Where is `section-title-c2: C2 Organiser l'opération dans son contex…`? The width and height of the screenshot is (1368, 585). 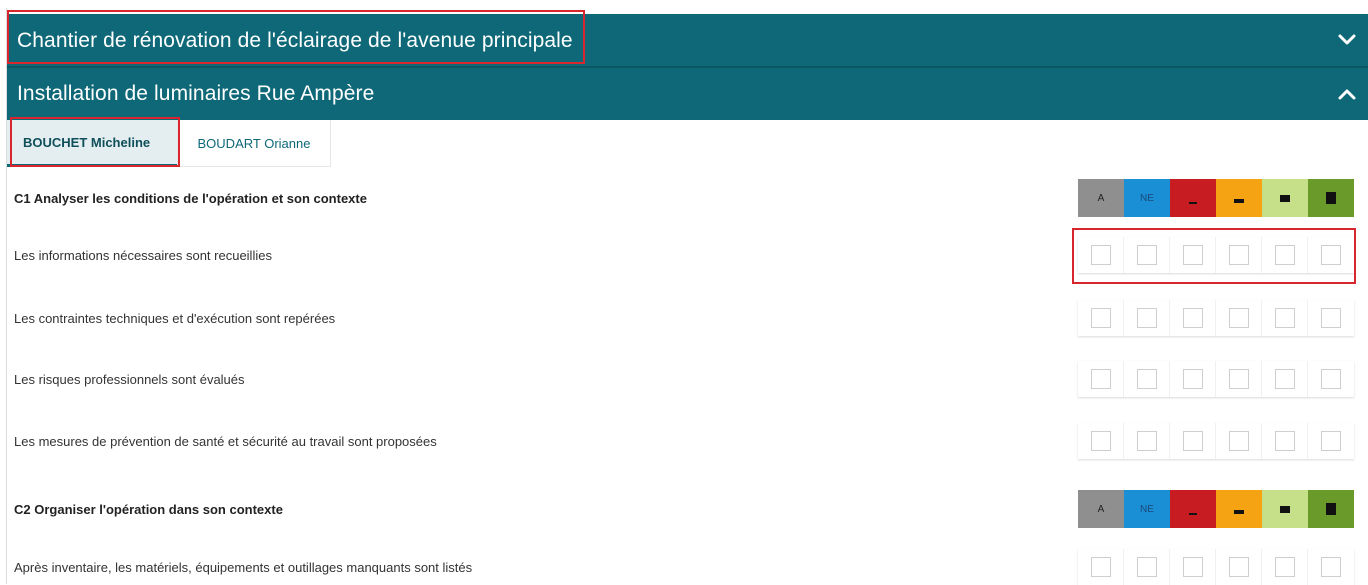
section-title-c2: C2 Organiser l'opération dans son contex… is located at coordinates (148, 509).